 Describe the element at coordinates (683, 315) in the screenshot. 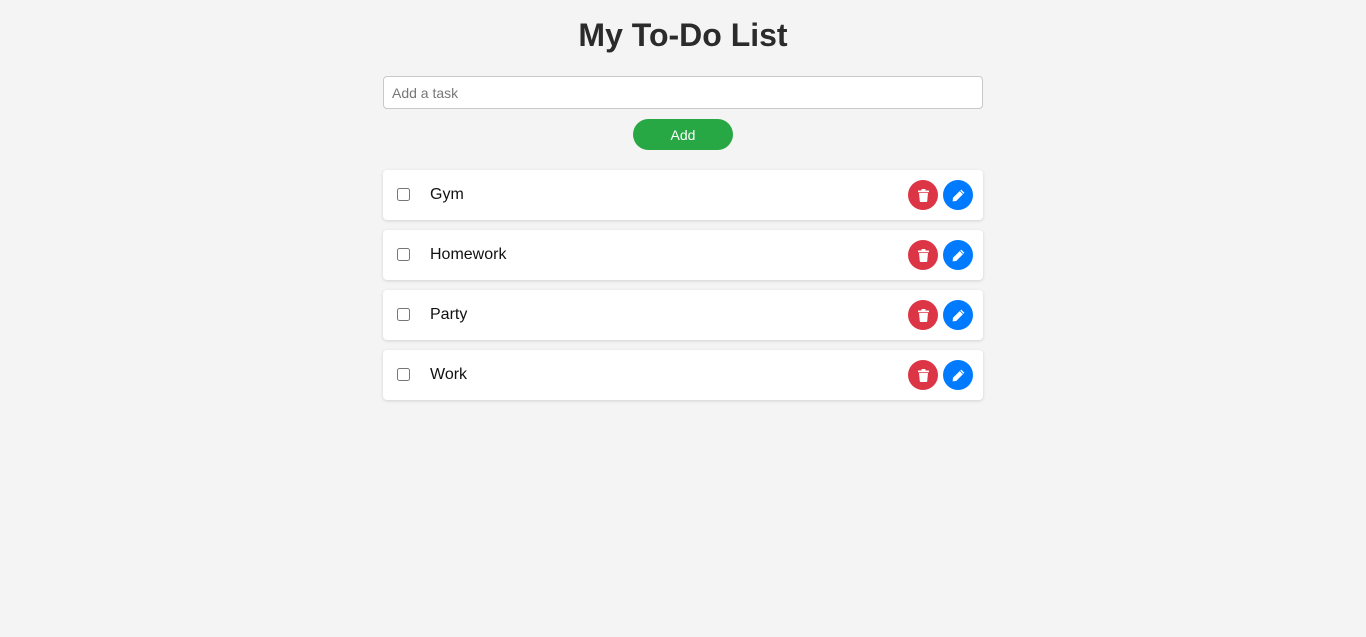

I see `task-item: Party` at that location.